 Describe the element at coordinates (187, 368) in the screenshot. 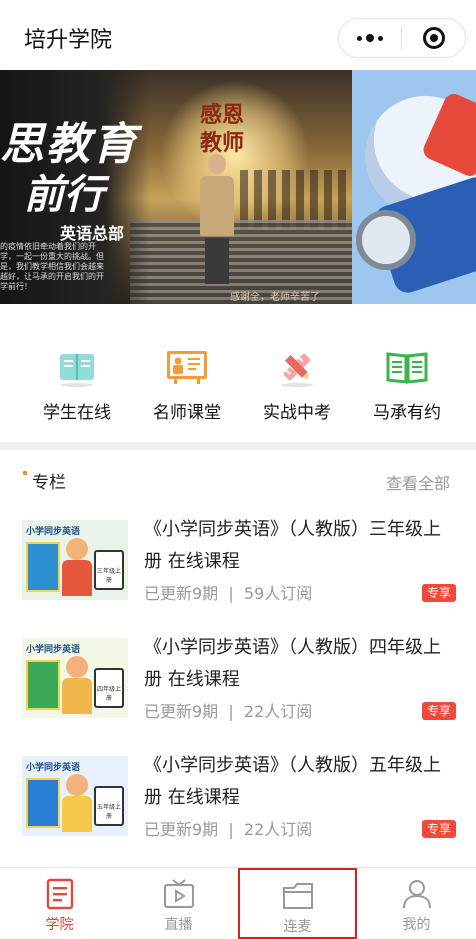

I see `teacher-board-icon` at that location.